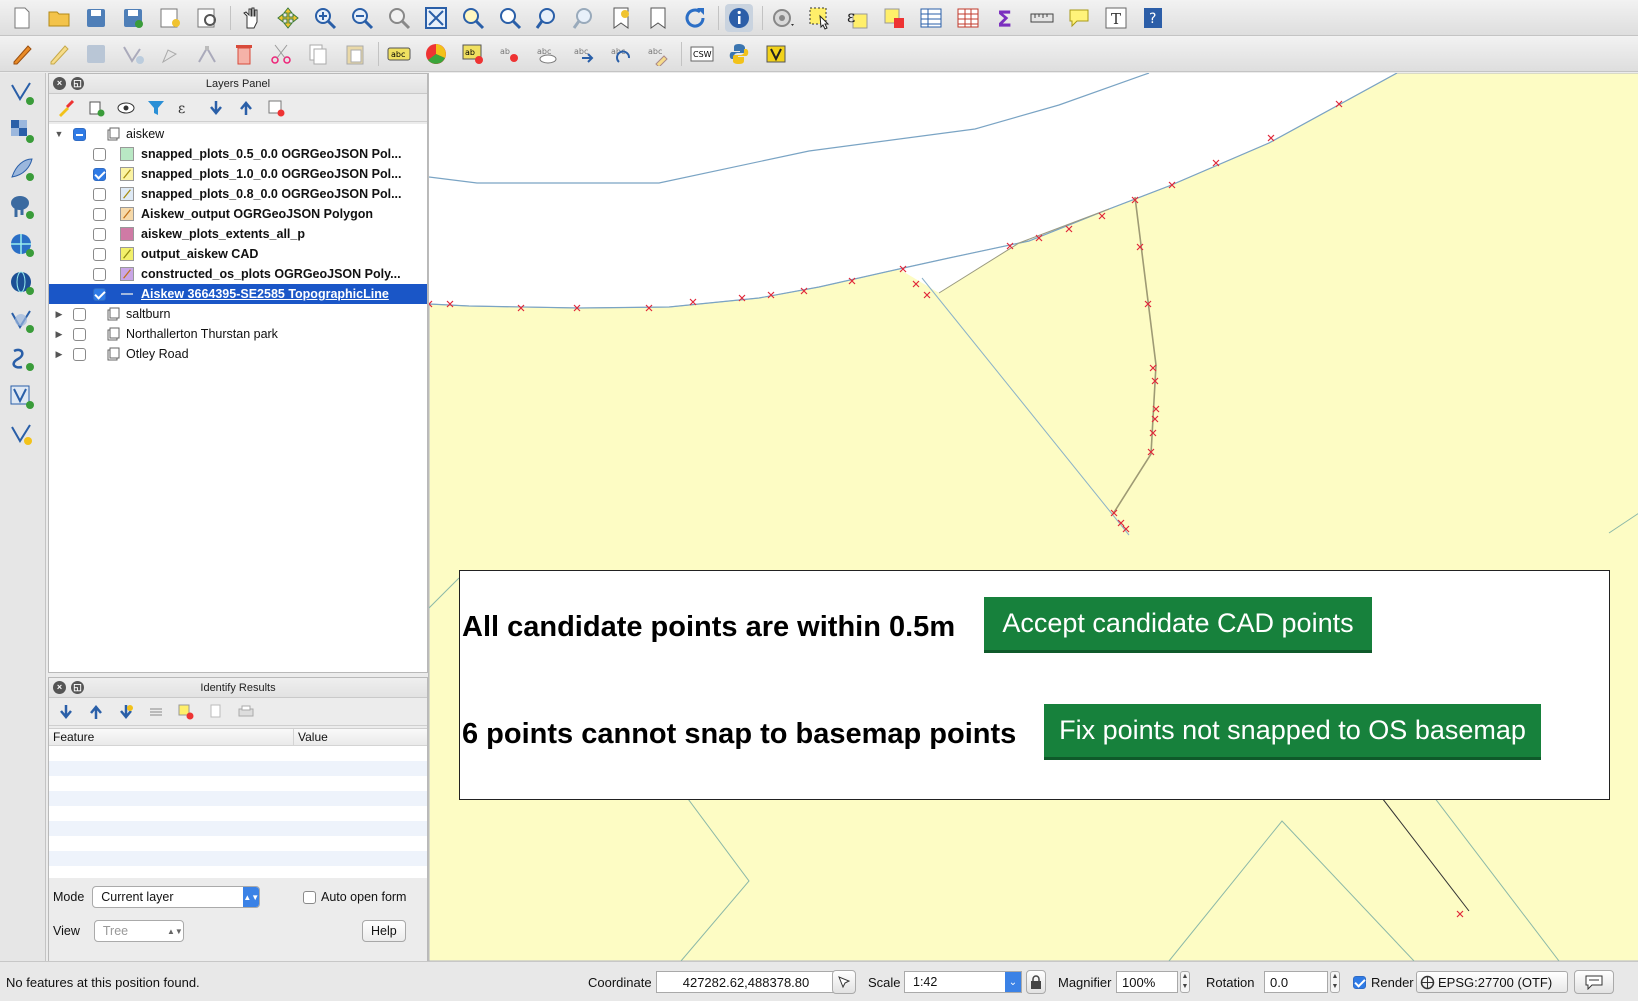  I want to click on add-postgis-layer-icon, so click(22, 207).